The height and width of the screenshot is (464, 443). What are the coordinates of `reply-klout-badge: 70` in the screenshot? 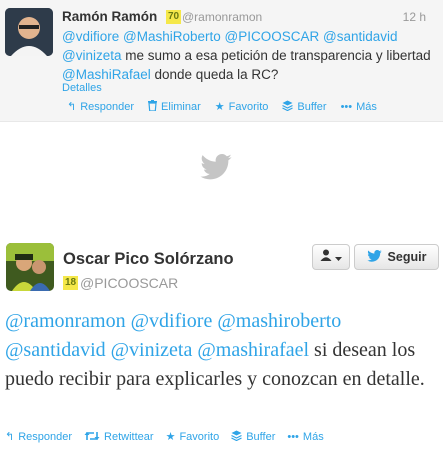 It's located at (174, 17).